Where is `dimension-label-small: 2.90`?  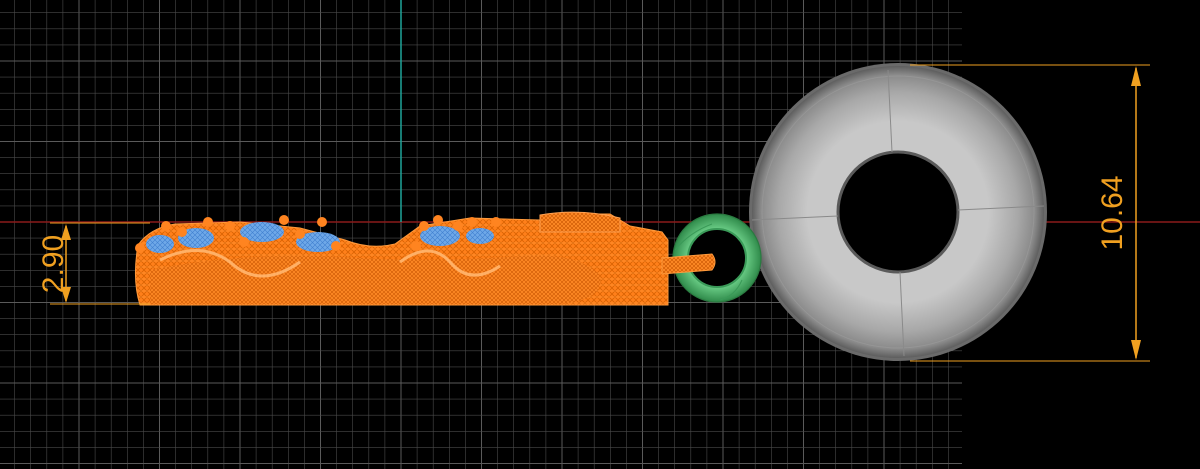
dimension-label-small: 2.90 is located at coordinates (53, 264).